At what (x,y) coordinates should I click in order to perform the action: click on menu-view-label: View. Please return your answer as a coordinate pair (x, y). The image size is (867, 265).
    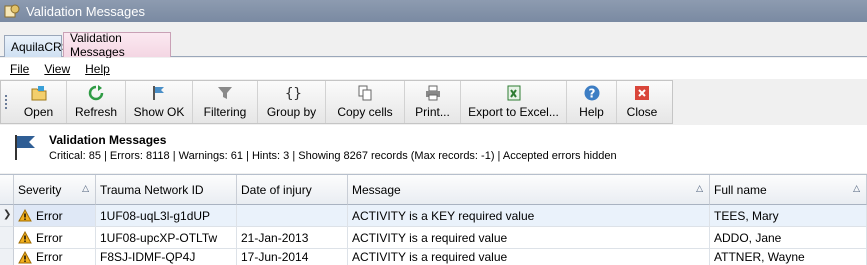
    Looking at the image, I should click on (57, 68).